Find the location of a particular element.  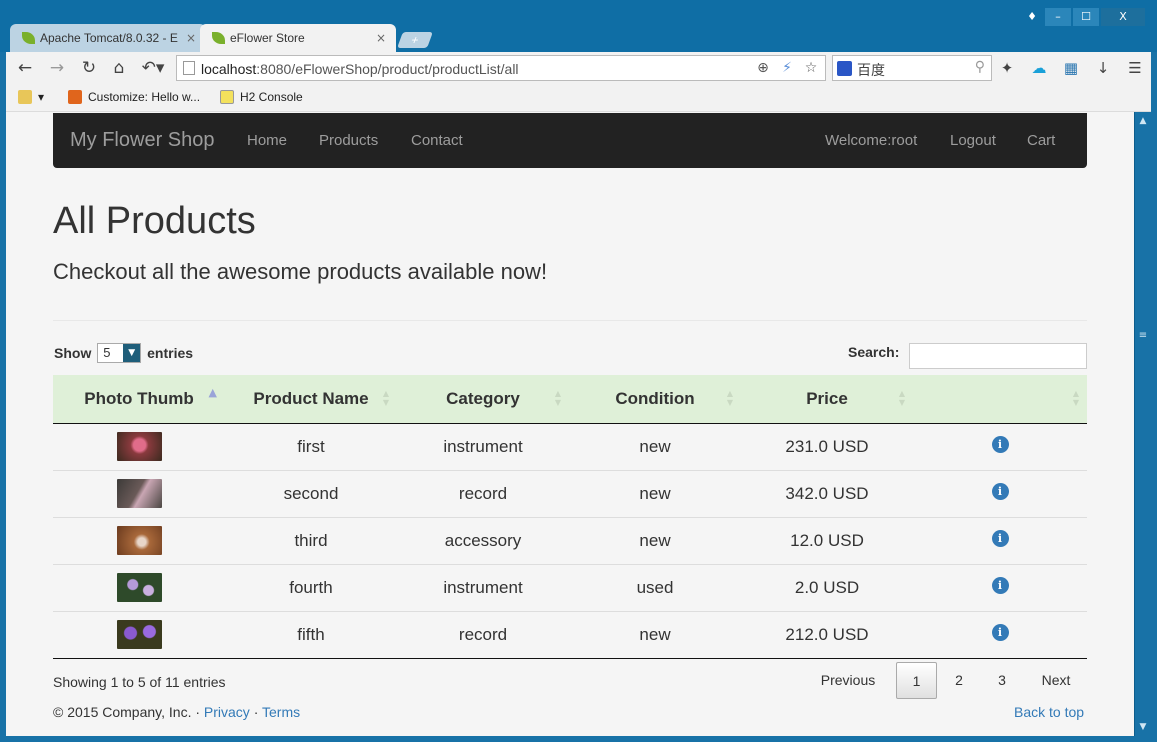

condition-cell: new is located at coordinates (655, 540).